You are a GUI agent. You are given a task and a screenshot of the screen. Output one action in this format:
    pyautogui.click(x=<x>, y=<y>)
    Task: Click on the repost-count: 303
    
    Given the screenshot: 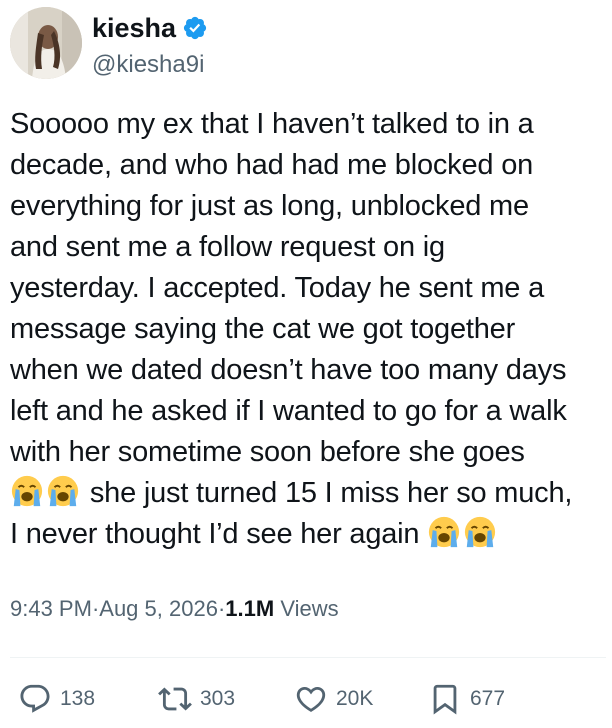 What is the action you would take?
    pyautogui.click(x=218, y=698)
    